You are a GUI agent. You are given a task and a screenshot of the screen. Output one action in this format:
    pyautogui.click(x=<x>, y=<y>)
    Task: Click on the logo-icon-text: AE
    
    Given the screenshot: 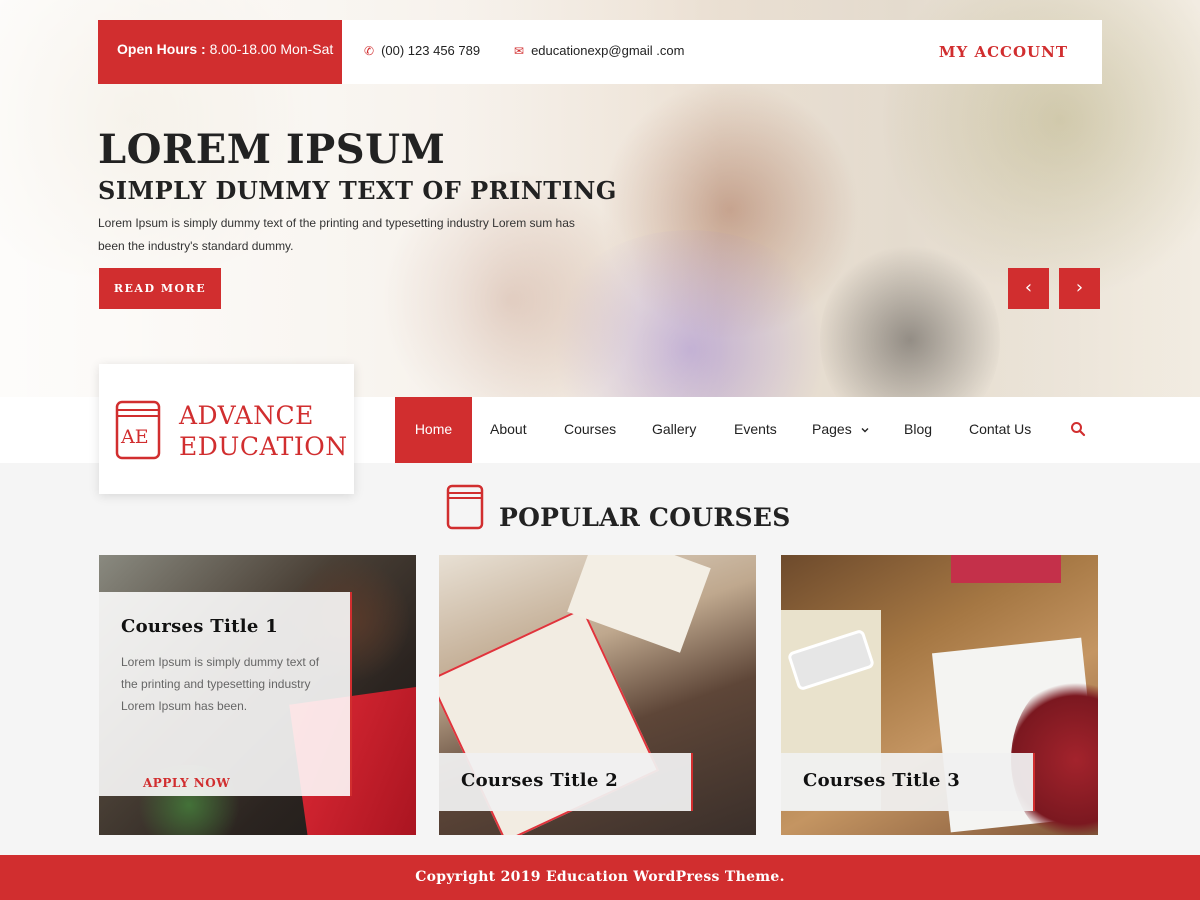 What is the action you would take?
    pyautogui.click(x=135, y=437)
    